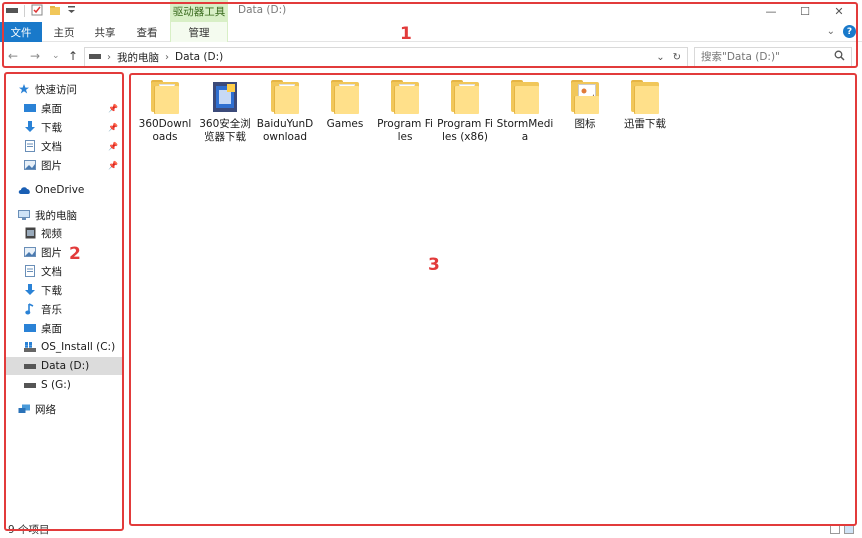 Image resolution: width=862 pixels, height=538 pixels. What do you see at coordinates (64, 233) in the screenshot?
I see `nav-pc-videos: 视频` at bounding box center [64, 233].